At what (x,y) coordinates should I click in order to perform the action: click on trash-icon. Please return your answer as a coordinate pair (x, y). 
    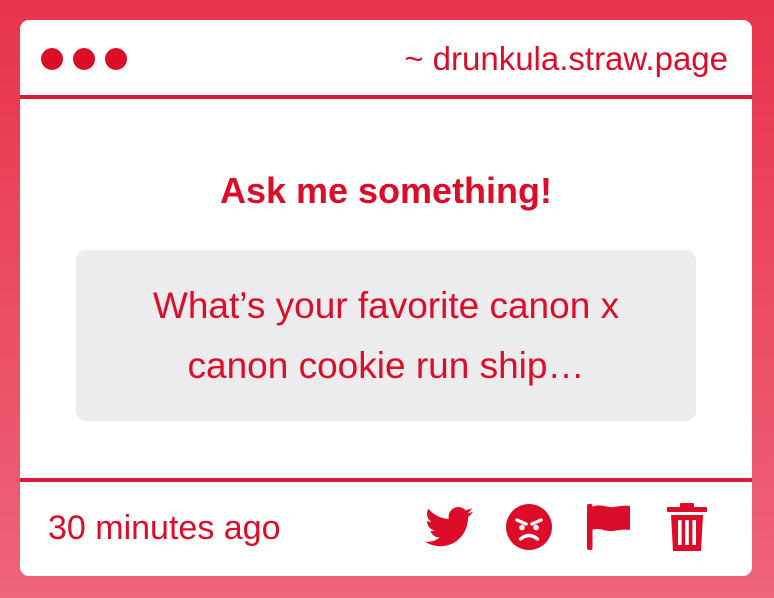
    Looking at the image, I should click on (687, 527).